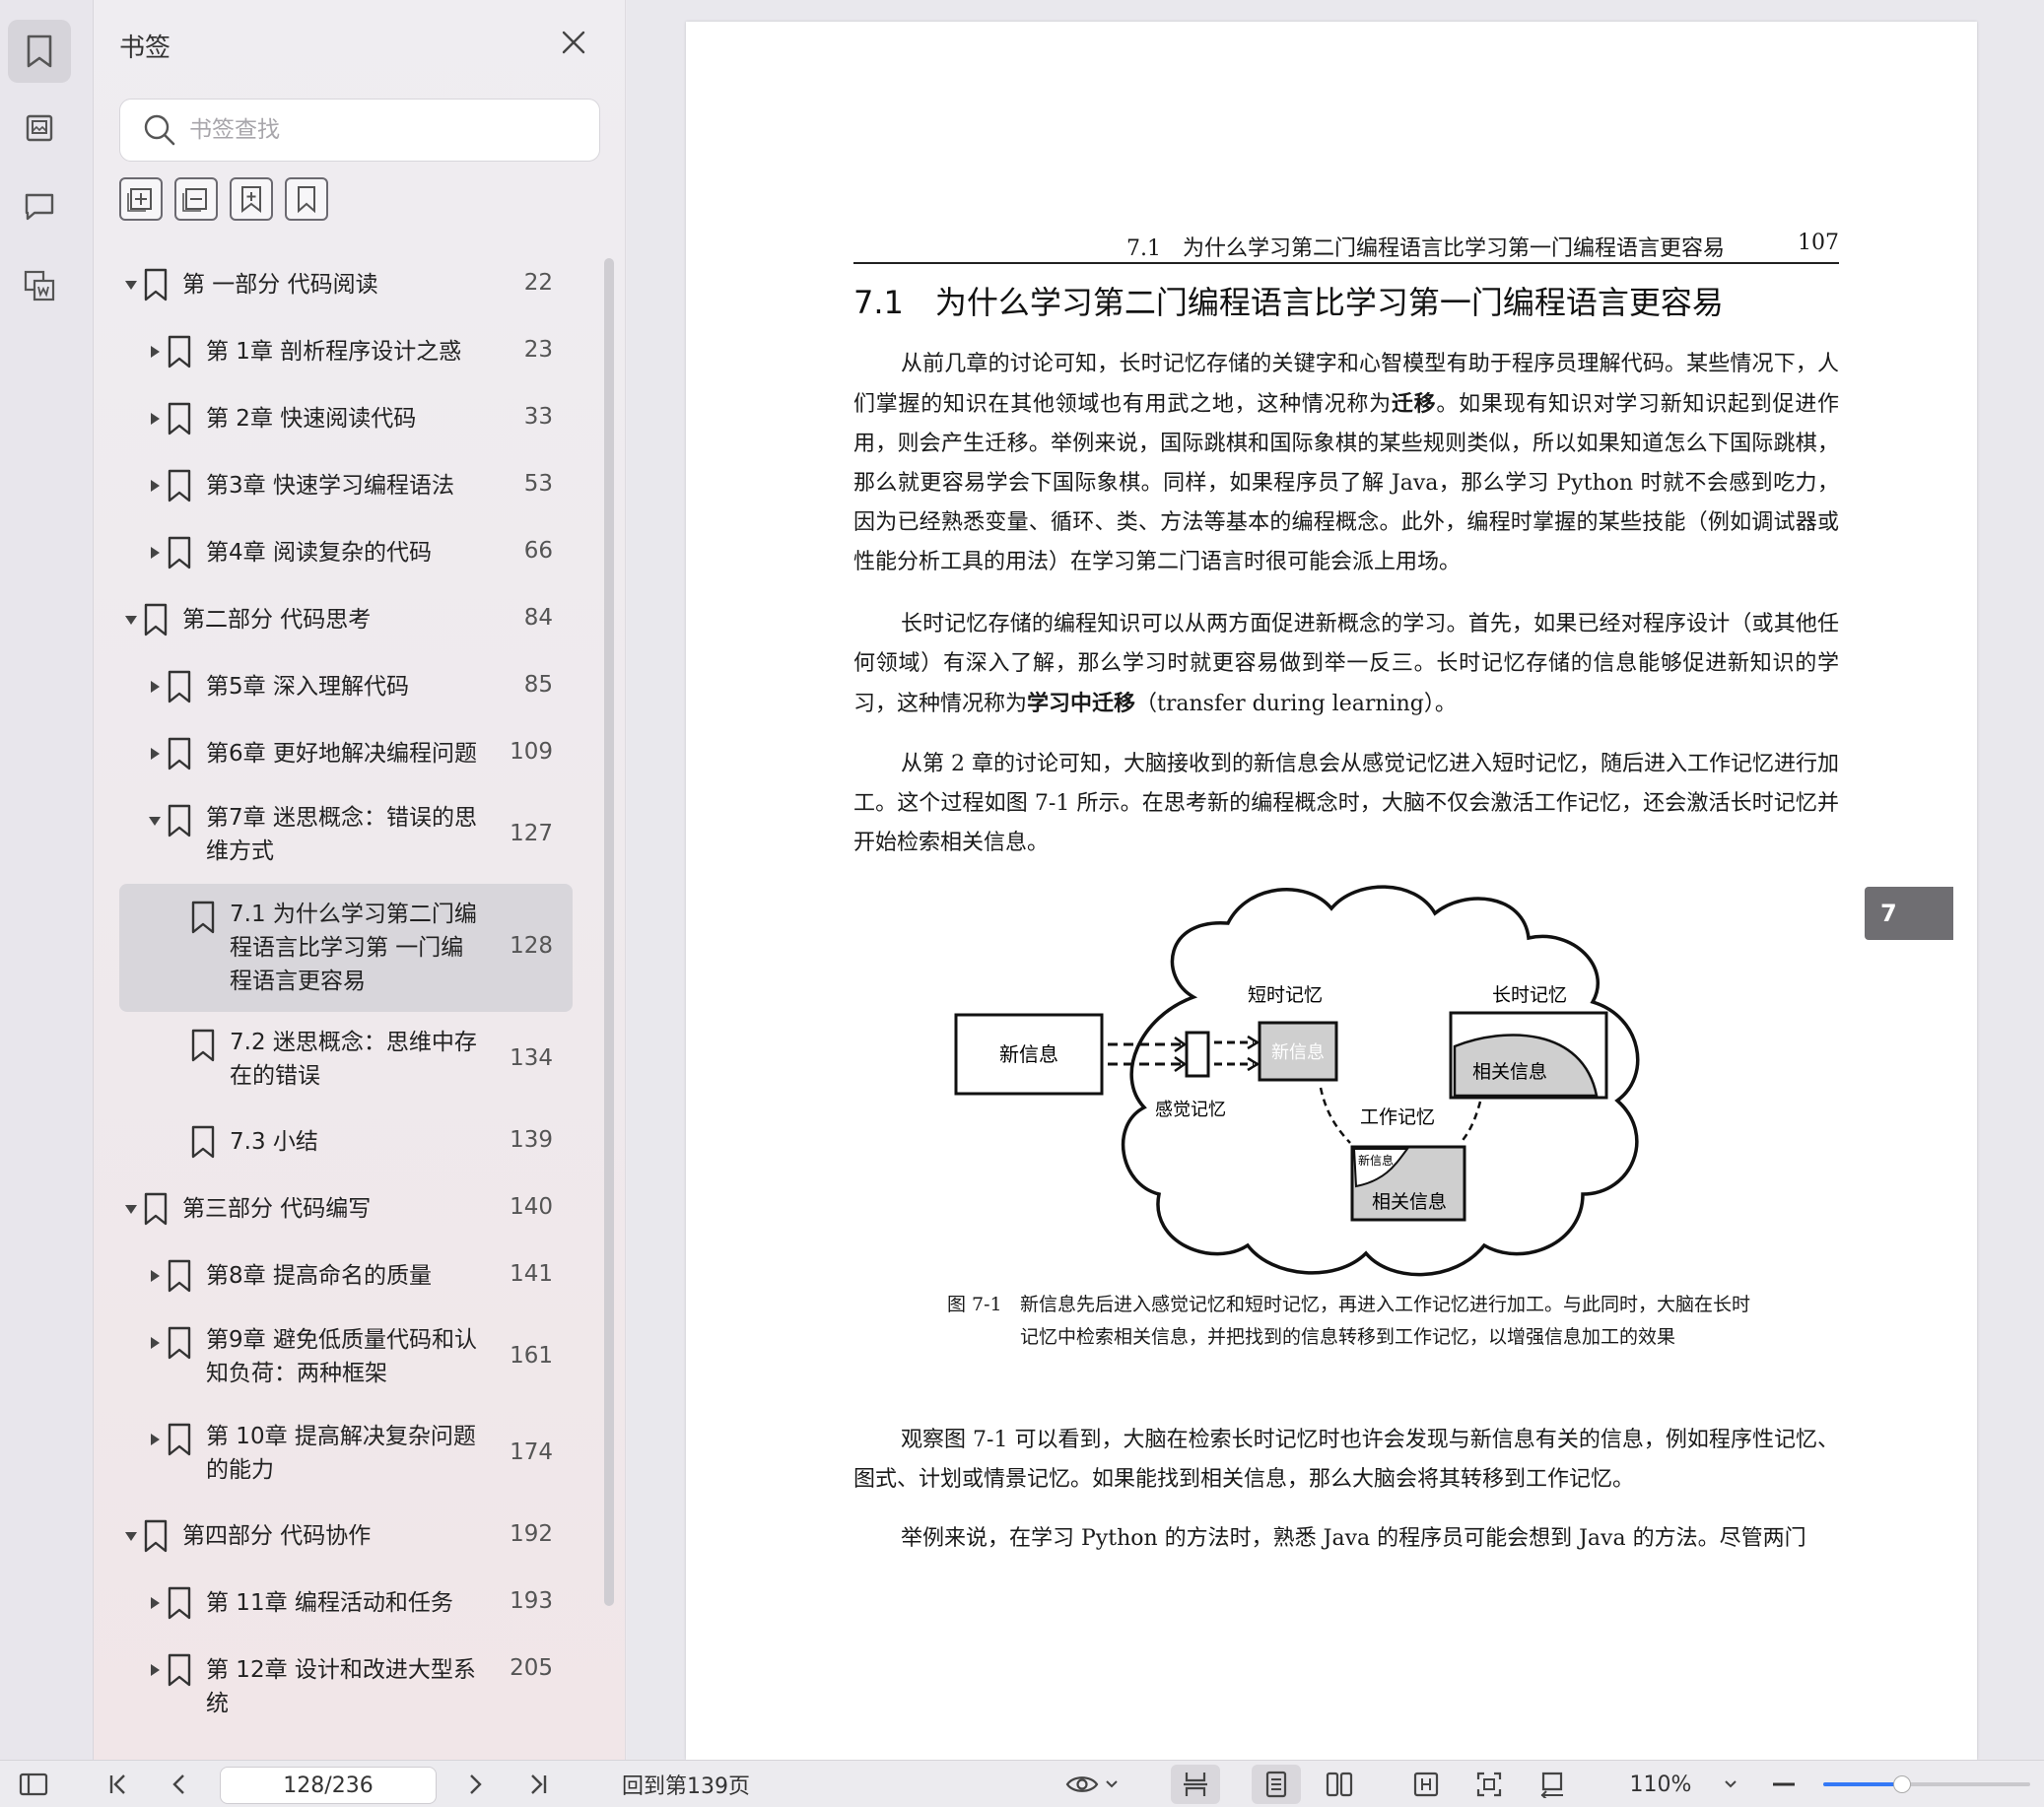  Describe the element at coordinates (346, 1454) in the screenshot. I see `bookmark-item: 第 10章 提高解决复杂问题的能力 174` at that location.